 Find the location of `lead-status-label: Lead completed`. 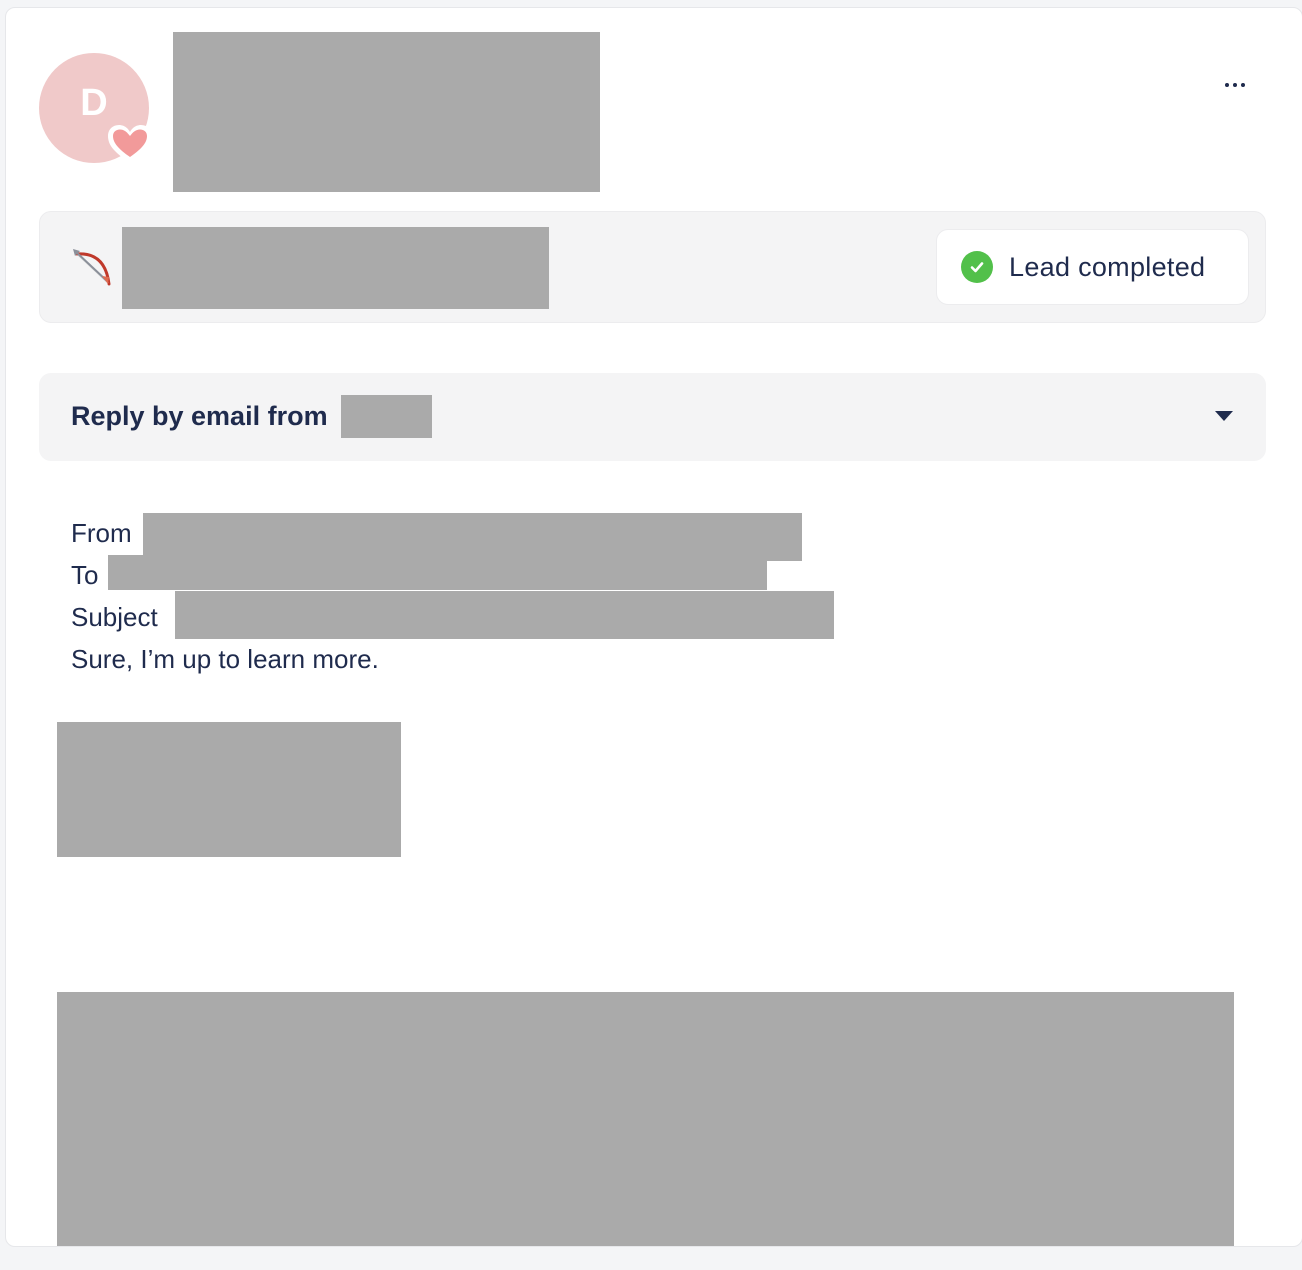

lead-status-label: Lead completed is located at coordinates (1107, 266).